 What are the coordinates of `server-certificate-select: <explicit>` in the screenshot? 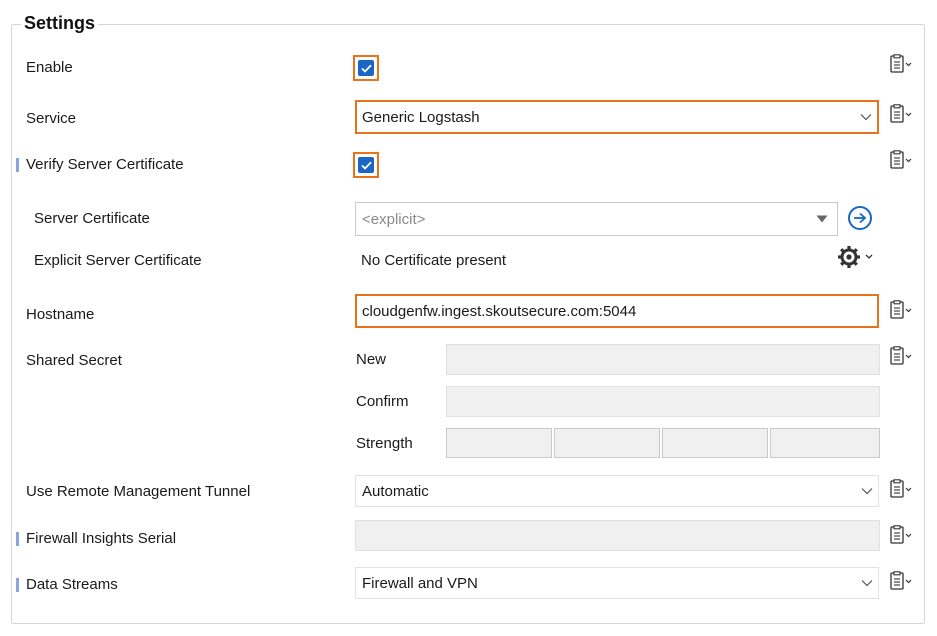 It's located at (596, 219).